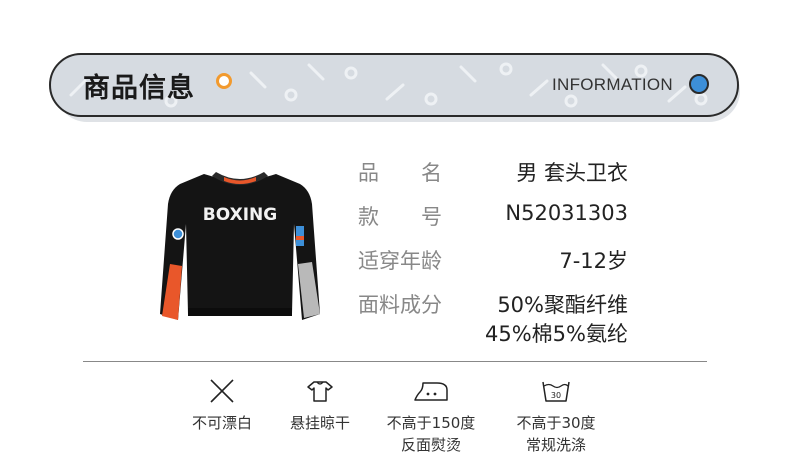 This screenshot has width=790, height=461. What do you see at coordinates (612, 84) in the screenshot?
I see `section-title-en: INFORMATION` at bounding box center [612, 84].